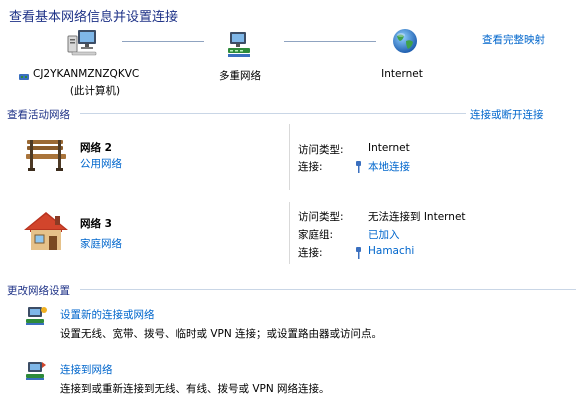  What do you see at coordinates (38, 291) in the screenshot?
I see `change-settings-heading: 更改网络设置` at bounding box center [38, 291].